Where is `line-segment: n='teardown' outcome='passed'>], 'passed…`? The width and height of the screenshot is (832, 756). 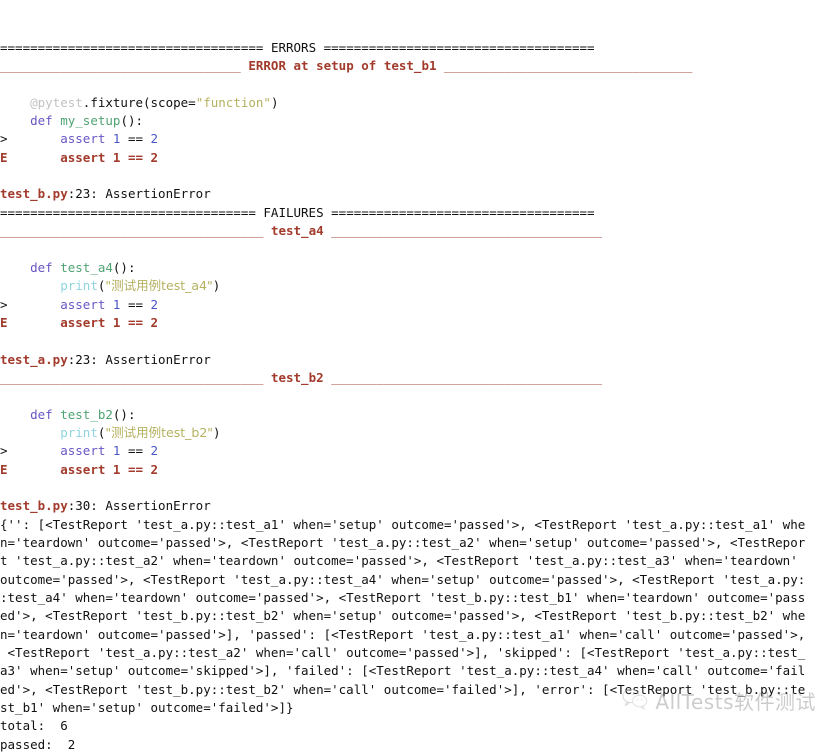 line-segment: n='teardown' outcome='passed'>], 'passed… is located at coordinates (403, 634).